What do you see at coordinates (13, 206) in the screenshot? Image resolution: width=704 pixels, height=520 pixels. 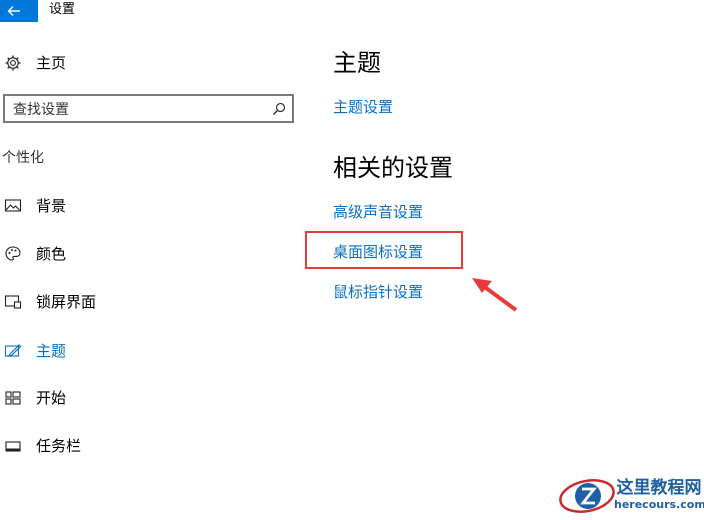 I see `picture-icon` at bounding box center [13, 206].